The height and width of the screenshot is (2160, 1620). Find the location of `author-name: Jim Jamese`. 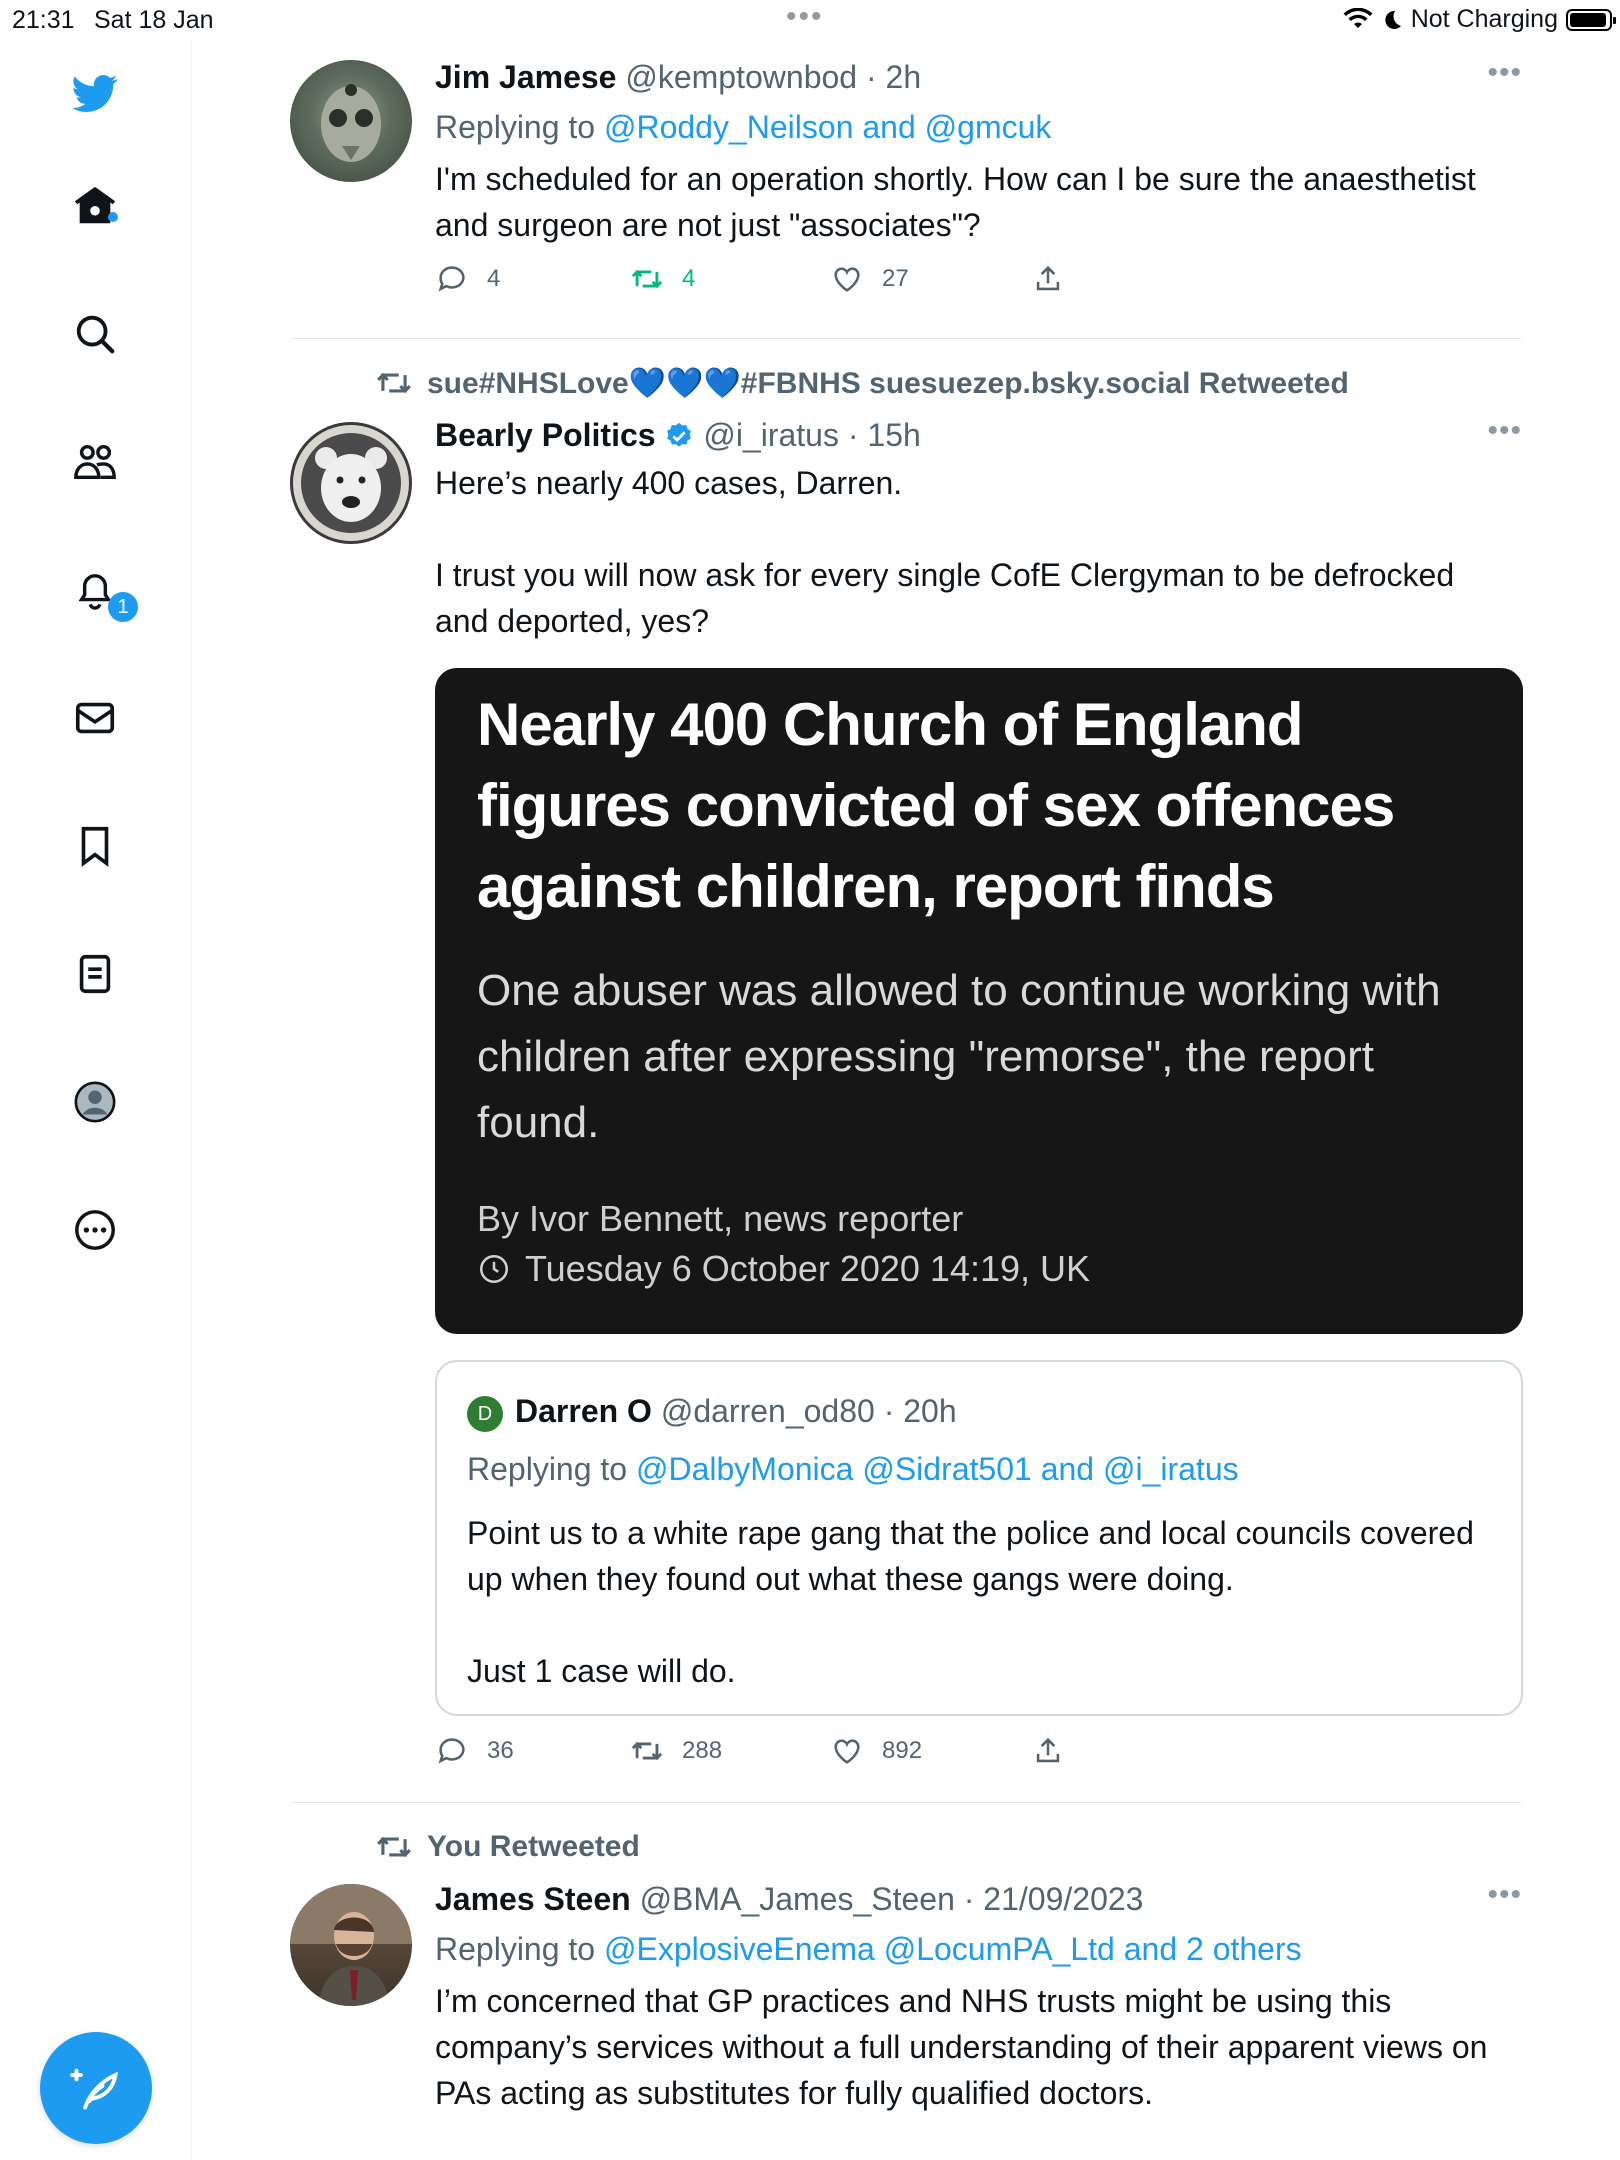

author-name: Jim Jamese is located at coordinates (525, 77).